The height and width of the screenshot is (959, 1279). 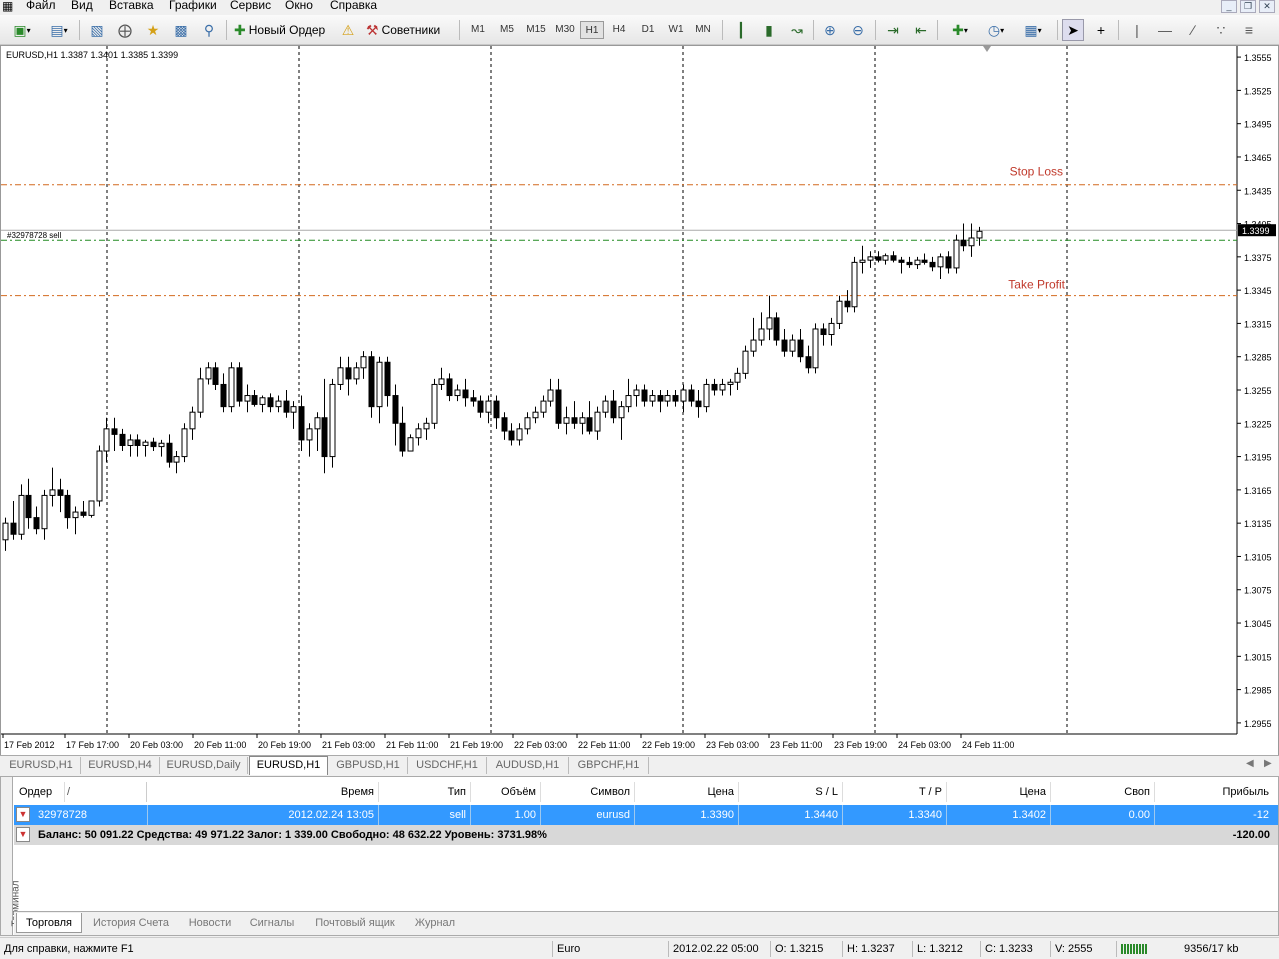 I want to click on new-order-button: ✚ Новый Ордер, so click(x=284, y=30).